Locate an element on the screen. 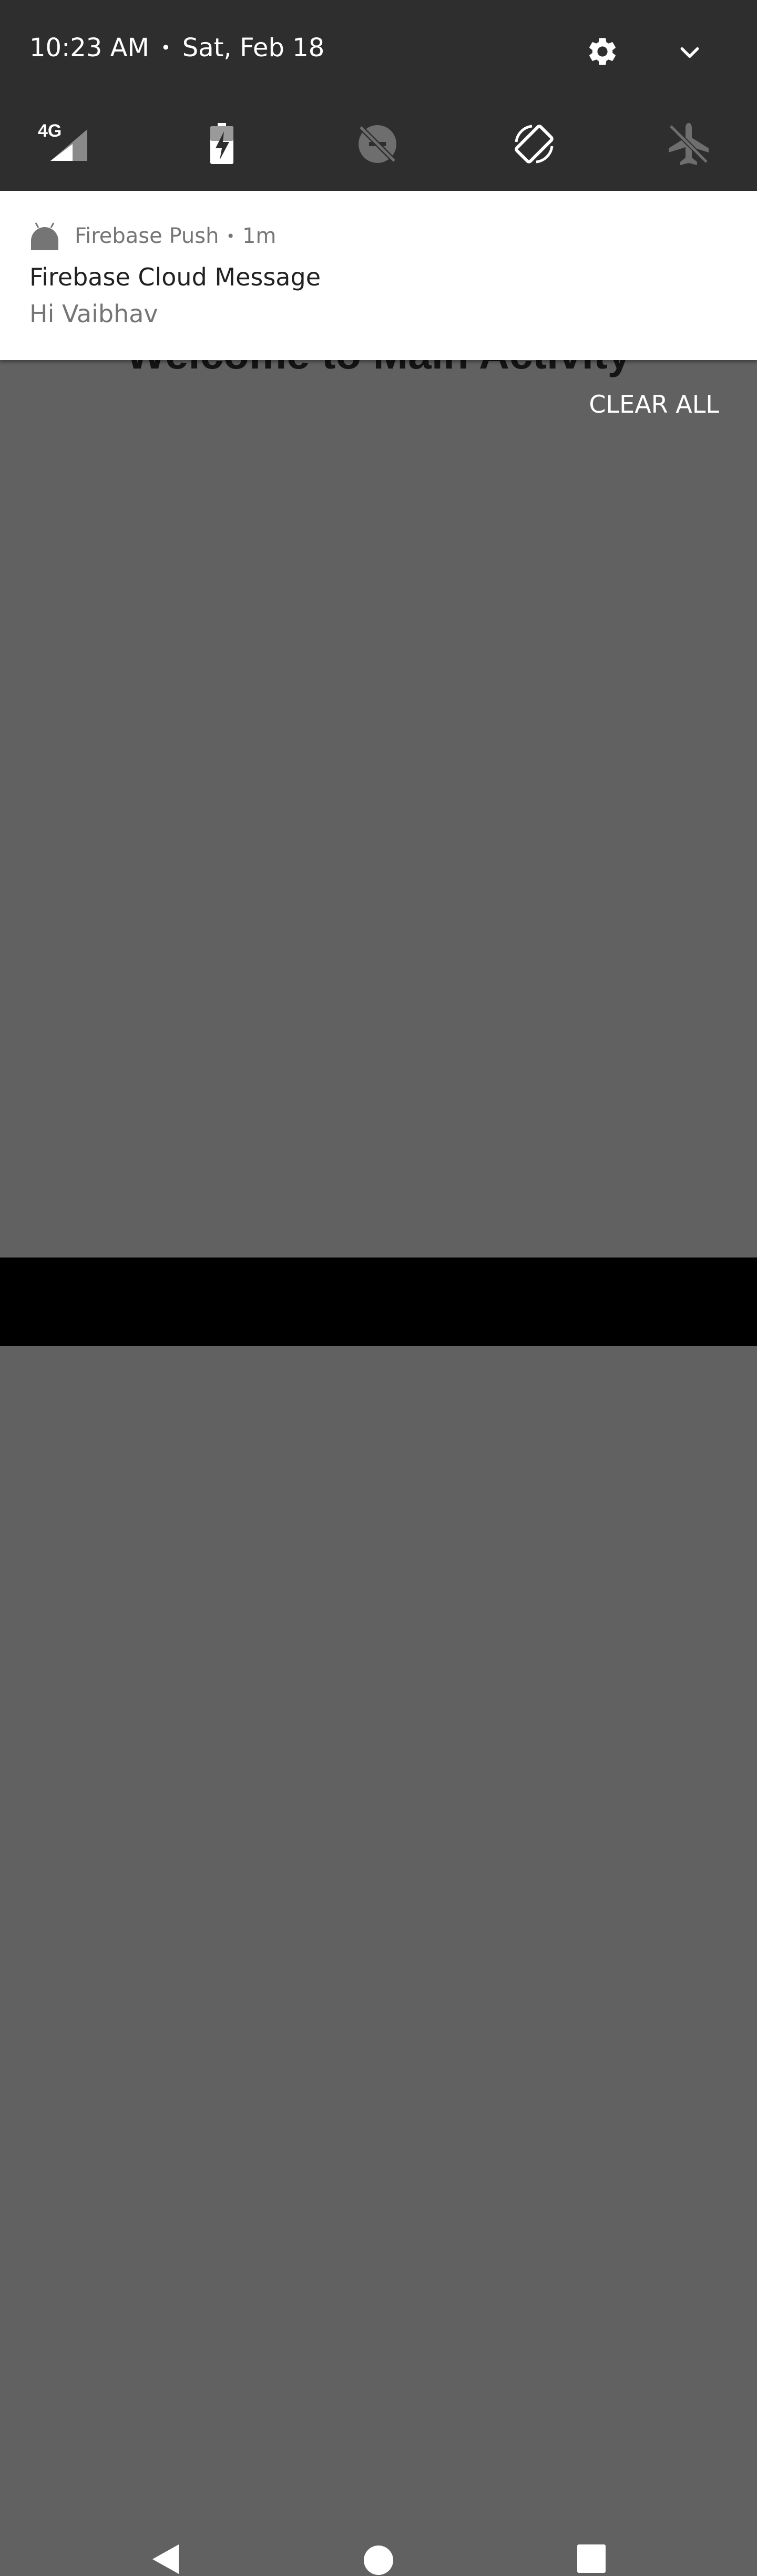 Image resolution: width=757 pixels, height=2576 pixels. do-not-disturb-off-icon is located at coordinates (377, 144).